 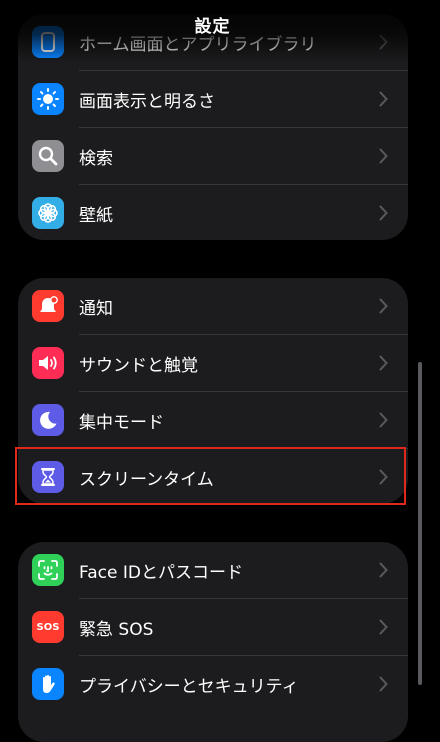 What do you see at coordinates (48, 306) in the screenshot?
I see `bell-icon` at bounding box center [48, 306].